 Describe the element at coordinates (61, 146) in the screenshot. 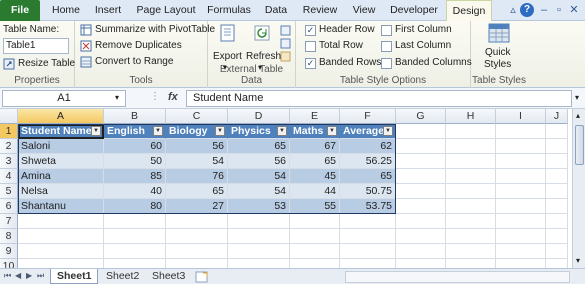

I see `table-cell: Saloni` at that location.